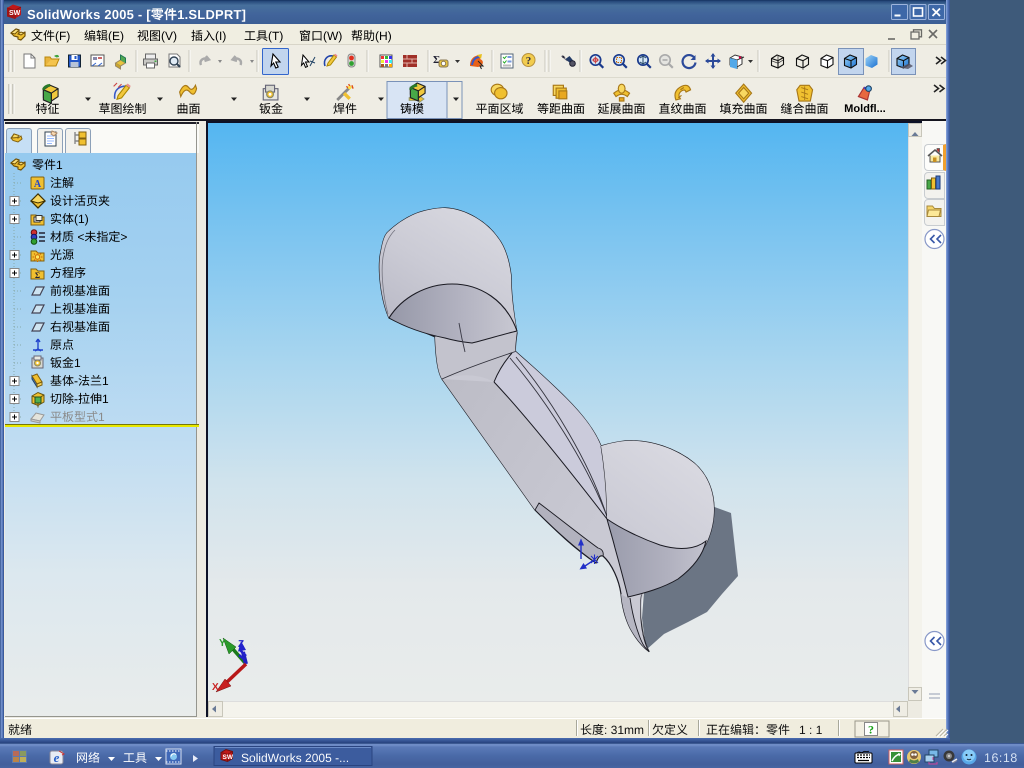 The height and width of the screenshot is (768, 1024). What do you see at coordinates (37, 275) in the screenshot?
I see `svg-text: Σ` at bounding box center [37, 275].